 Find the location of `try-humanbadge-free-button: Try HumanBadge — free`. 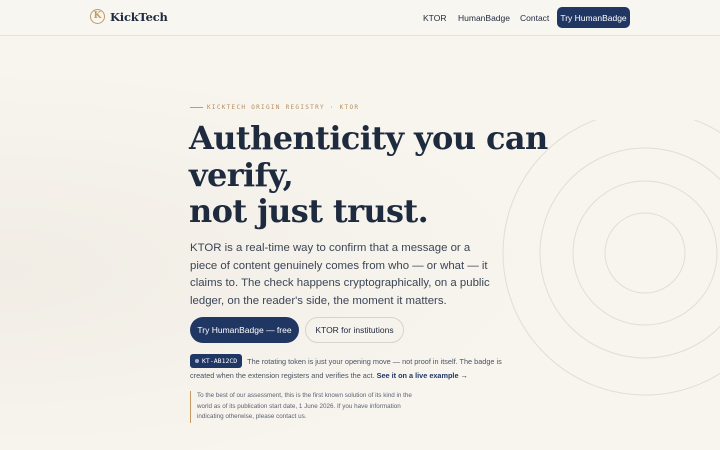

try-humanbadge-free-button: Try HumanBadge — free is located at coordinates (244, 330).